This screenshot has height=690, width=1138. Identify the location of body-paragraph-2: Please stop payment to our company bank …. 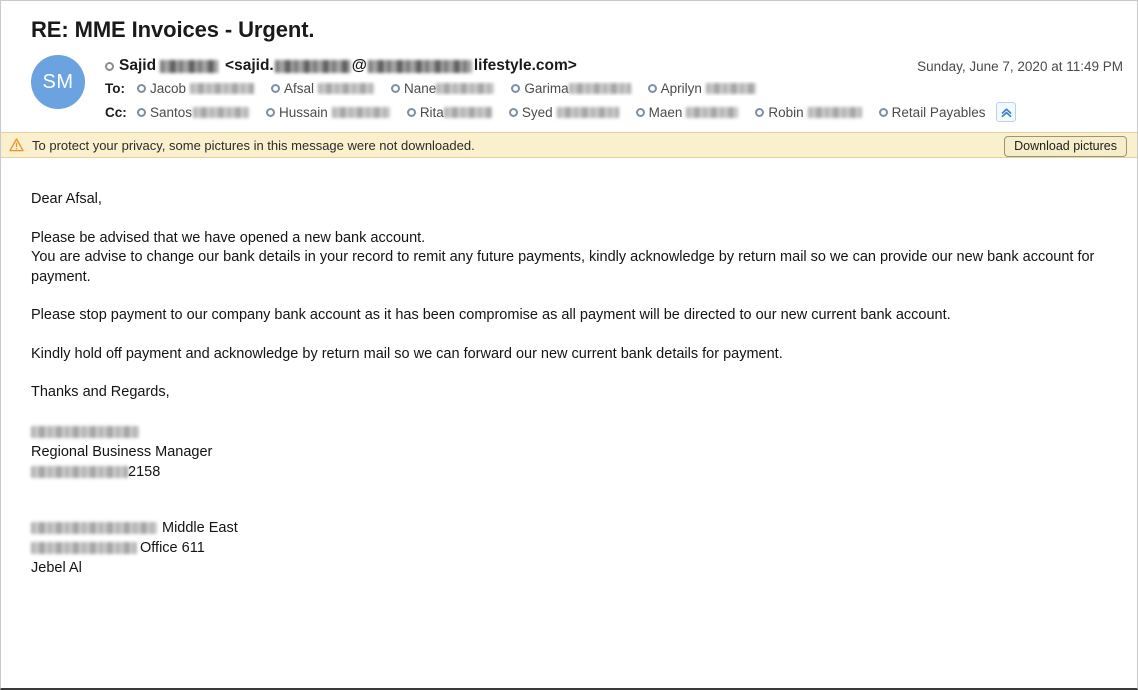
(491, 315).